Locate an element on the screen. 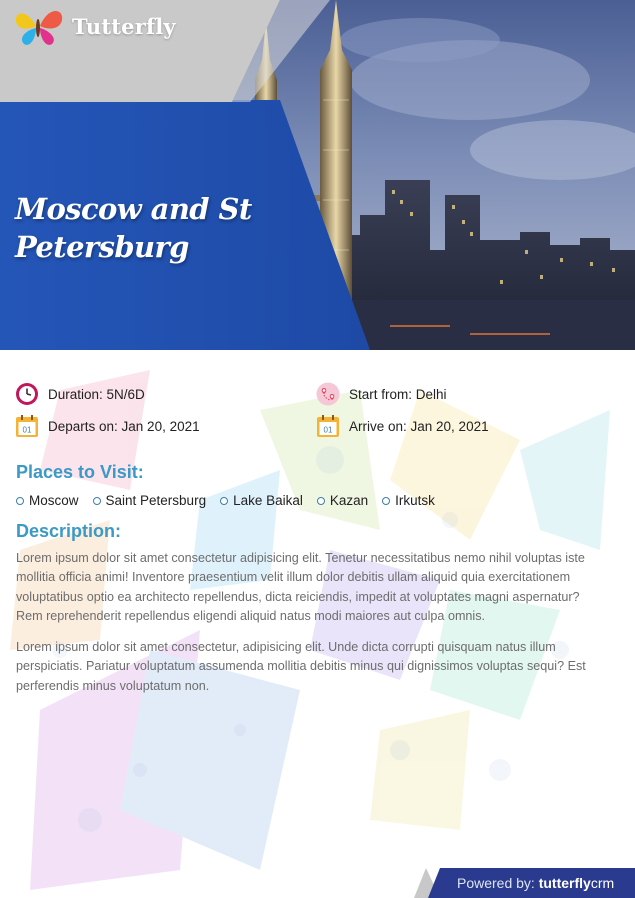 This screenshot has width=635, height=898. place-item: Saint Petersburg is located at coordinates (149, 500).